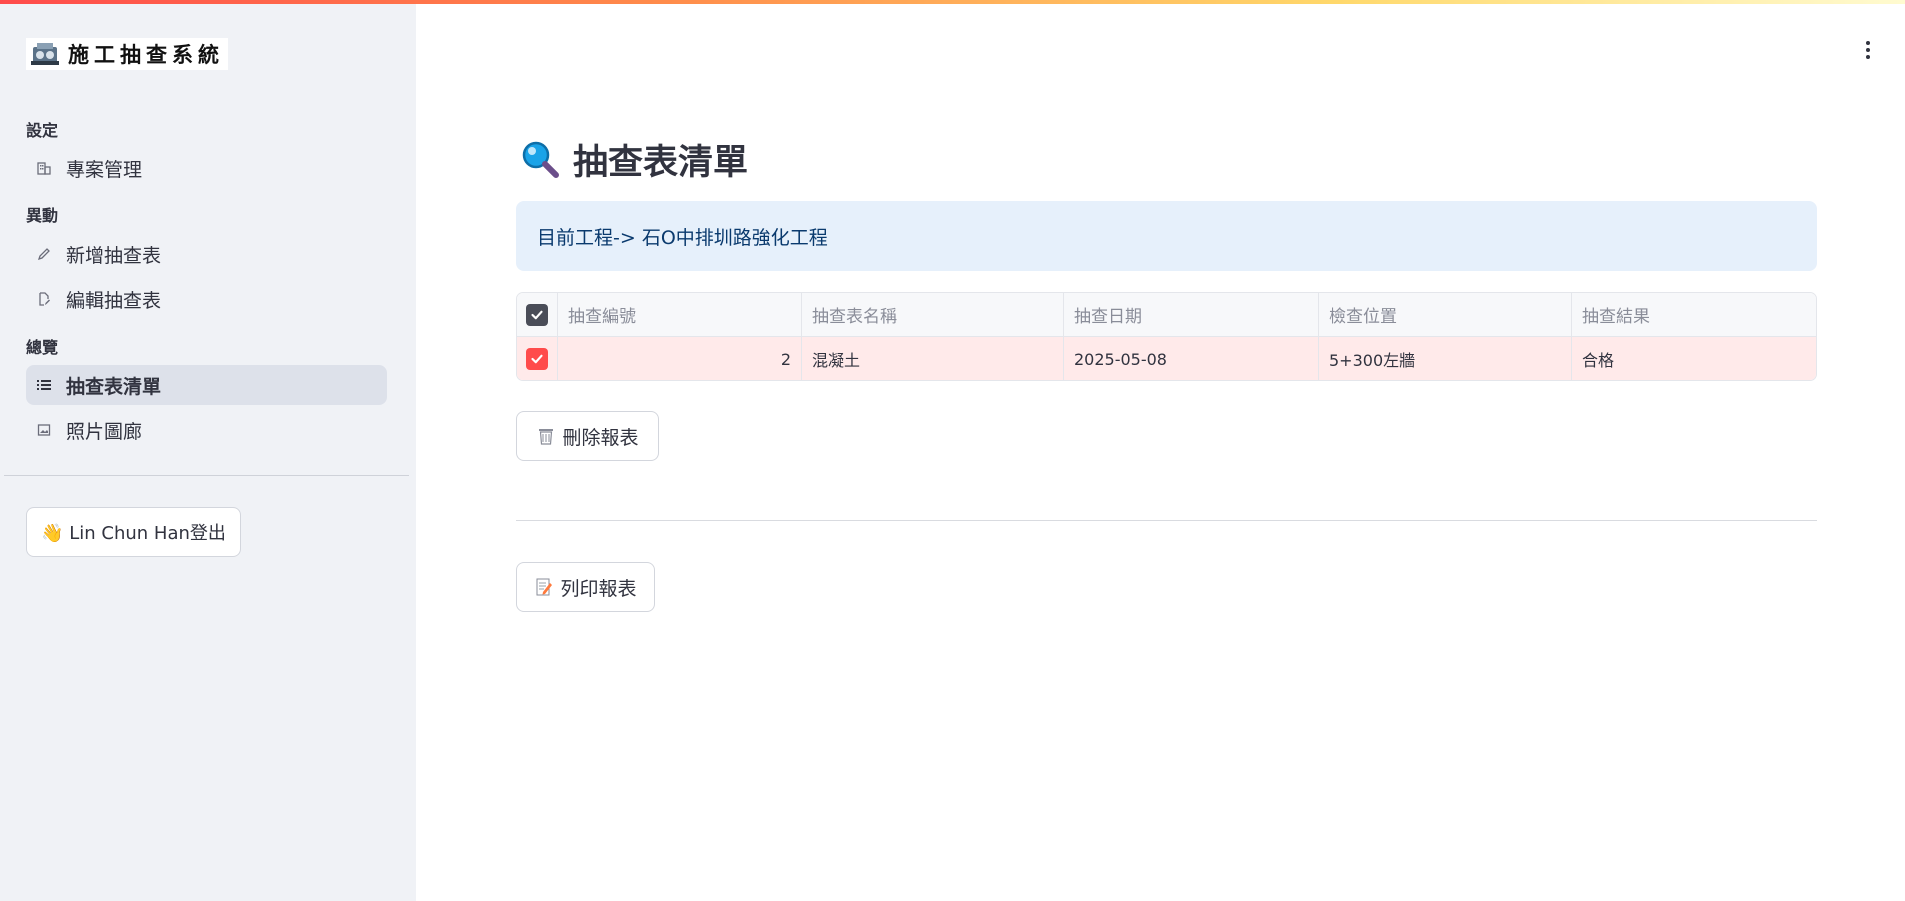  I want to click on table-header-row: 抽查編號 抽查表名稱 抽查日期 檢查位置 抽查結果, so click(1166, 315).